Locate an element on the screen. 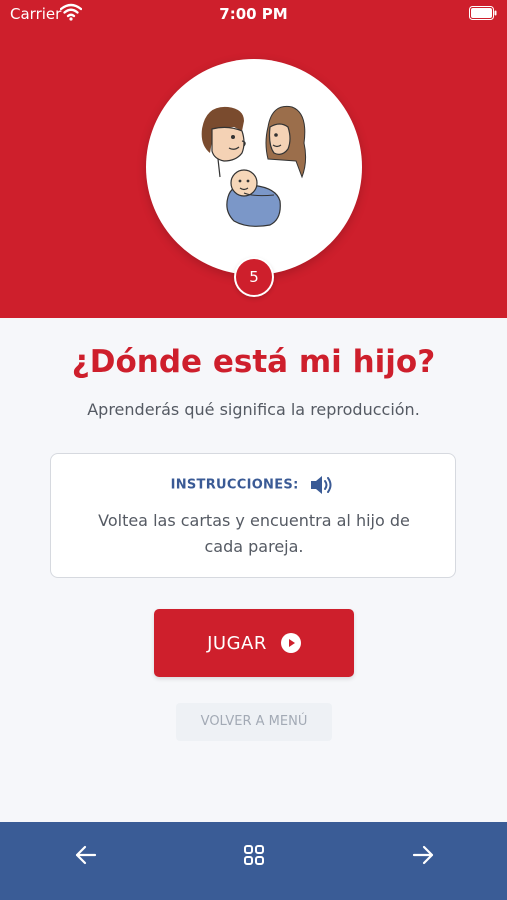  lesson-illustration is located at coordinates (254, 167).